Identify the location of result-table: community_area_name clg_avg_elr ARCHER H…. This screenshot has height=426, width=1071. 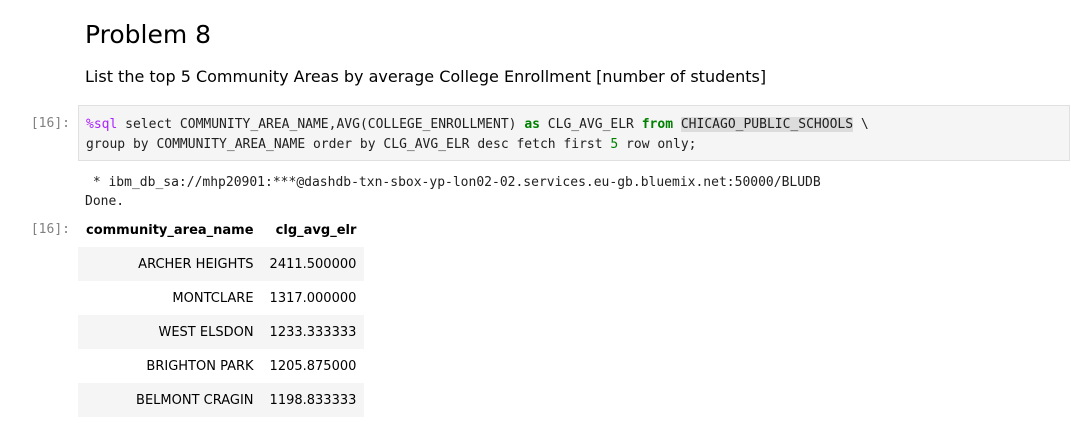
(221, 315).